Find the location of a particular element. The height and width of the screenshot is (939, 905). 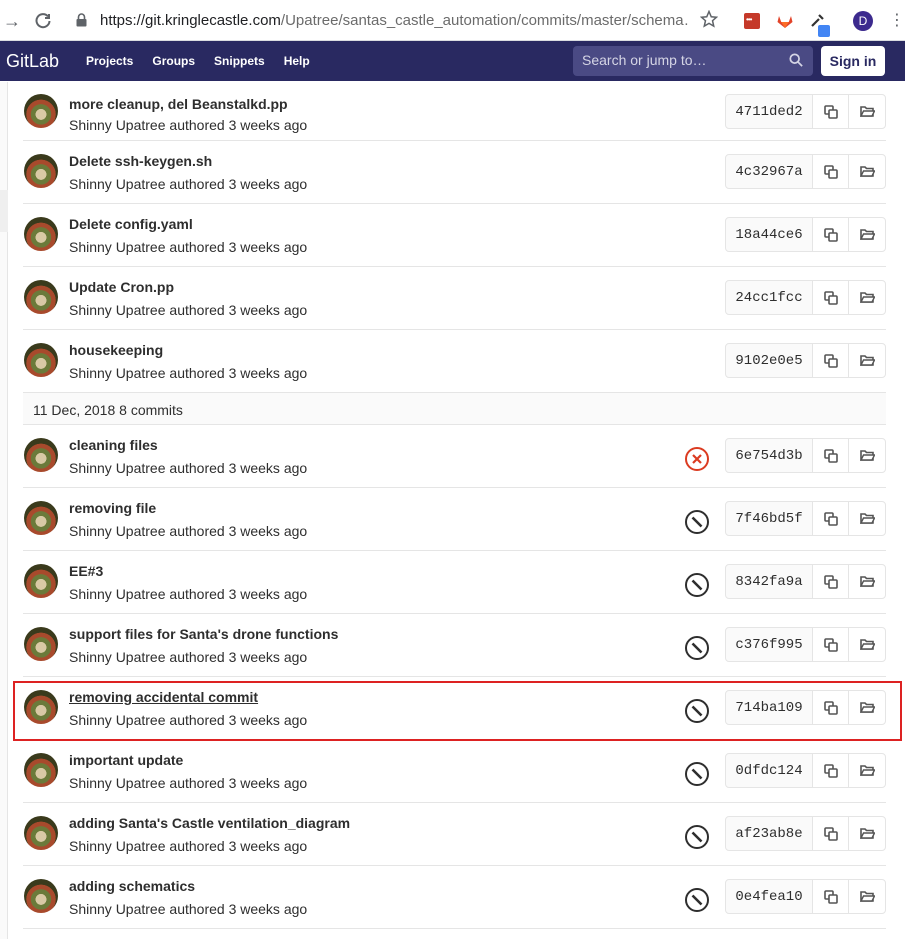

commit-sha: 8342fa9a is located at coordinates (769, 581).